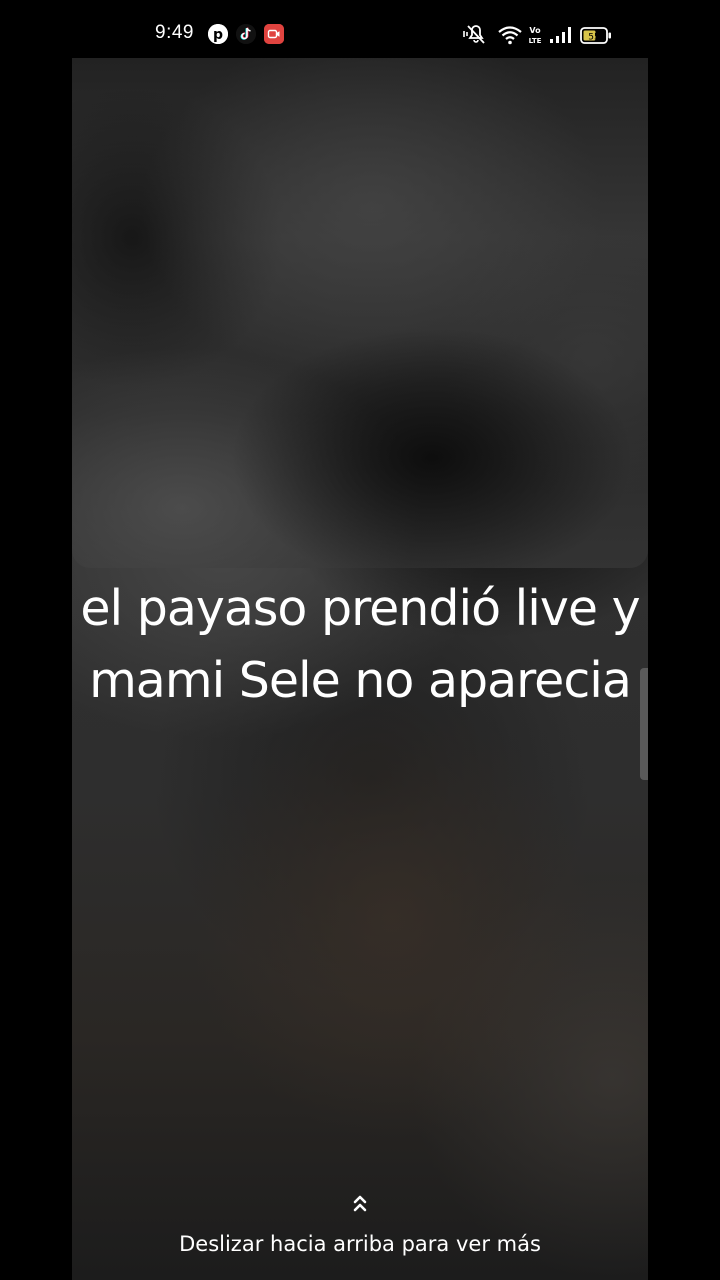 The image size is (720, 1280). What do you see at coordinates (246, 34) in the screenshot?
I see `tiktok-icon` at bounding box center [246, 34].